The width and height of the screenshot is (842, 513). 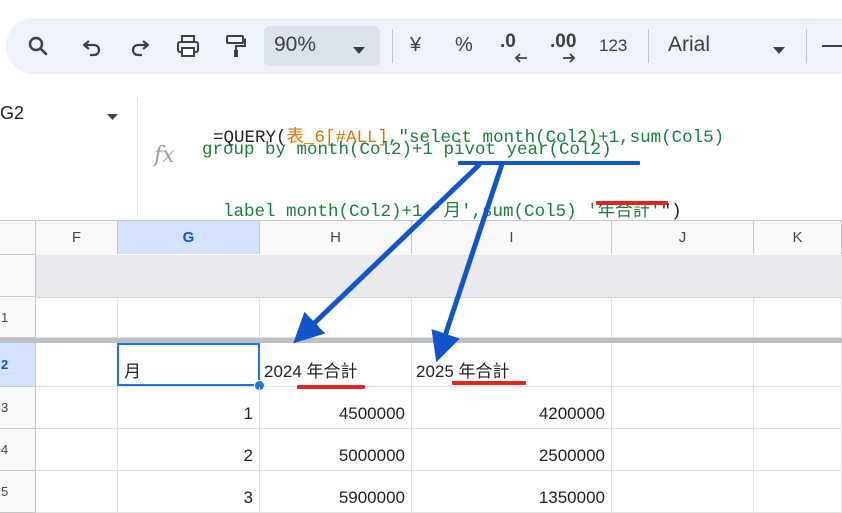 I want to click on annotation-arrows, so click(x=399, y=262).